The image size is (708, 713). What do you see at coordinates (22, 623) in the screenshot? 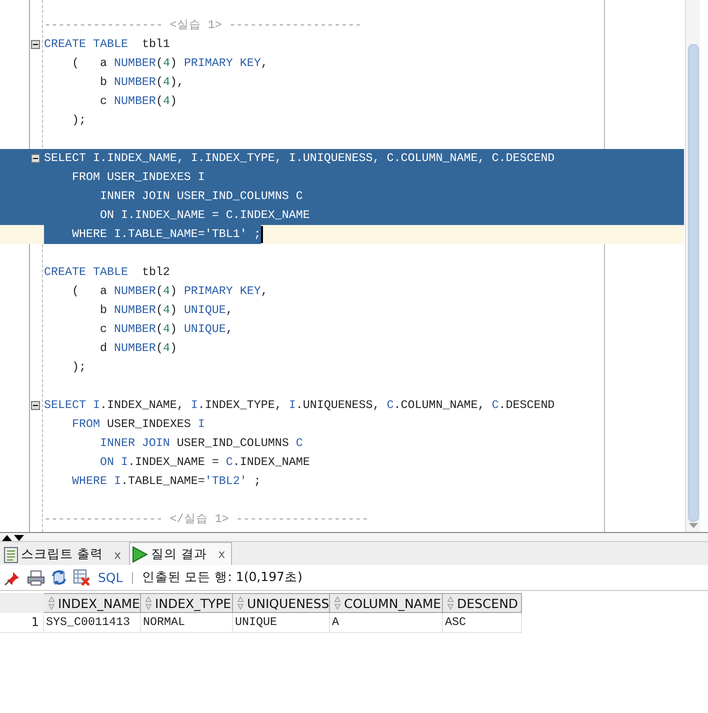
I see `row-number: 1` at bounding box center [22, 623].